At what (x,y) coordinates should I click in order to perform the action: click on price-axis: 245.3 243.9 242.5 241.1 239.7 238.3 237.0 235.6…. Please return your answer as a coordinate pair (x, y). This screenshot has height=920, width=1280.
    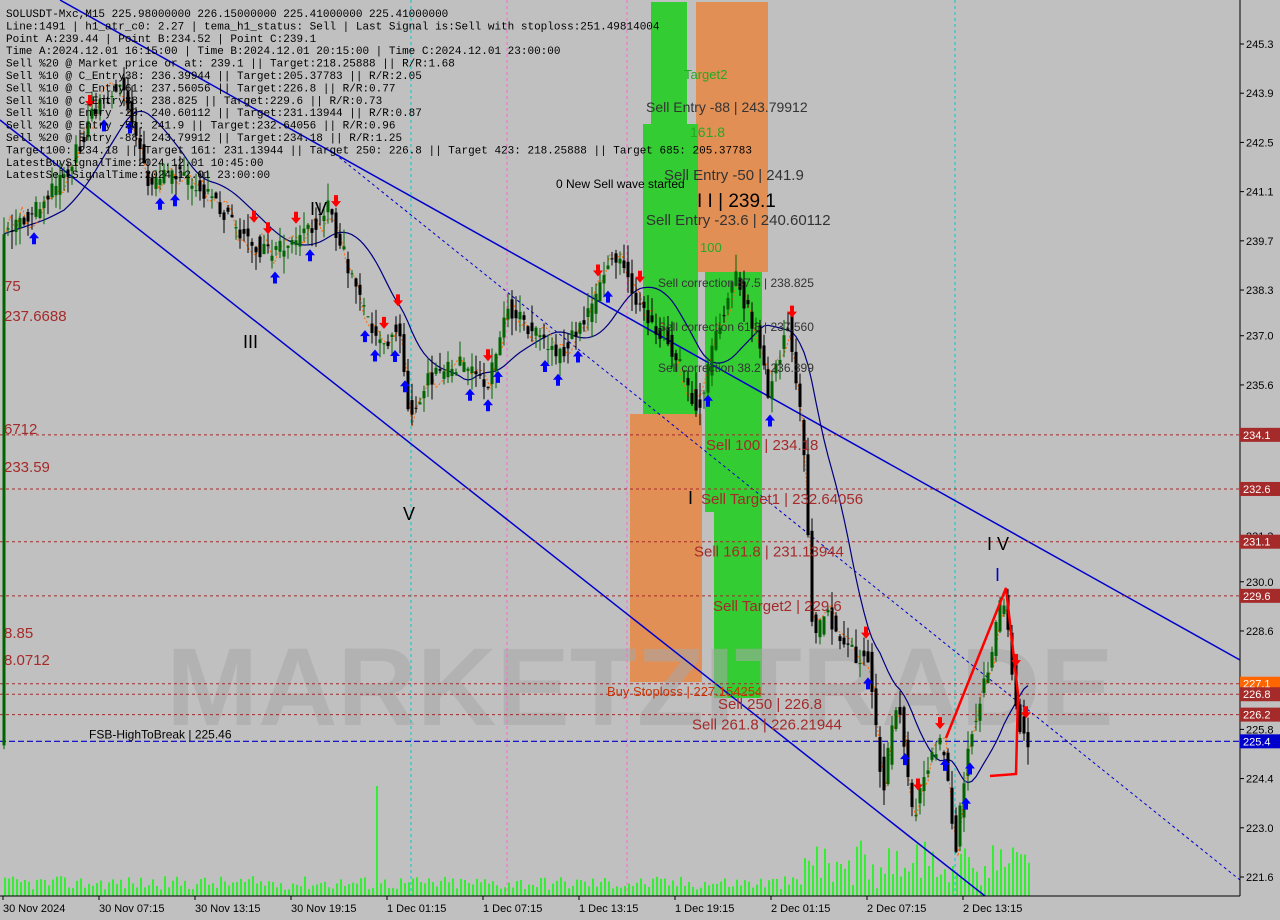
    Looking at the image, I should click on (1259, 460).